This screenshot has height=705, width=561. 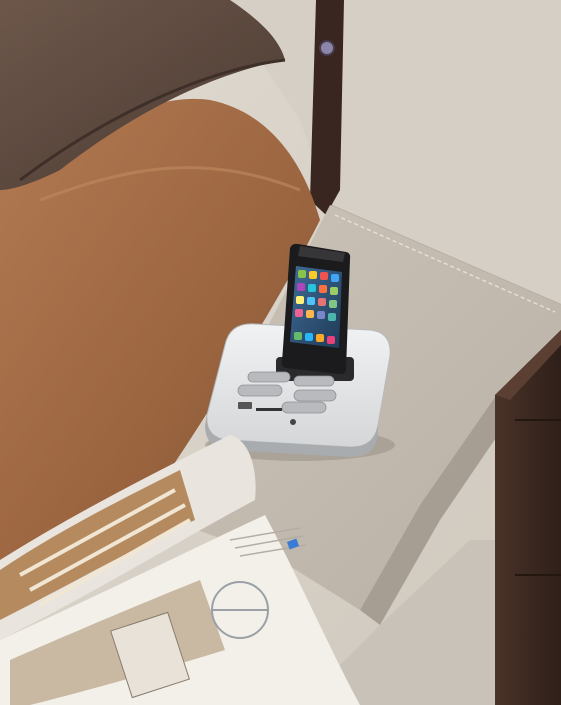 I want to click on dock-button-plus, so click(x=314, y=381).